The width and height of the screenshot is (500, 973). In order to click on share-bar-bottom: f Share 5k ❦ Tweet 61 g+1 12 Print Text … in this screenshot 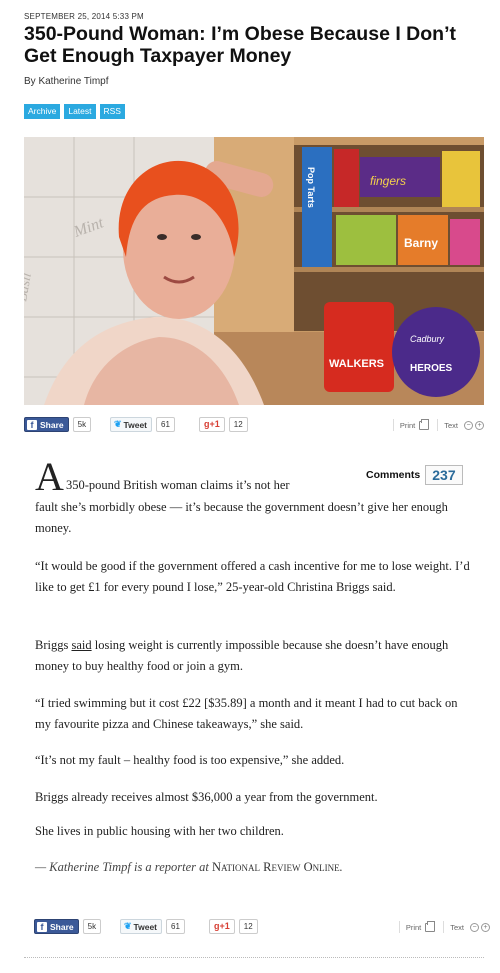, I will do `click(257, 927)`.